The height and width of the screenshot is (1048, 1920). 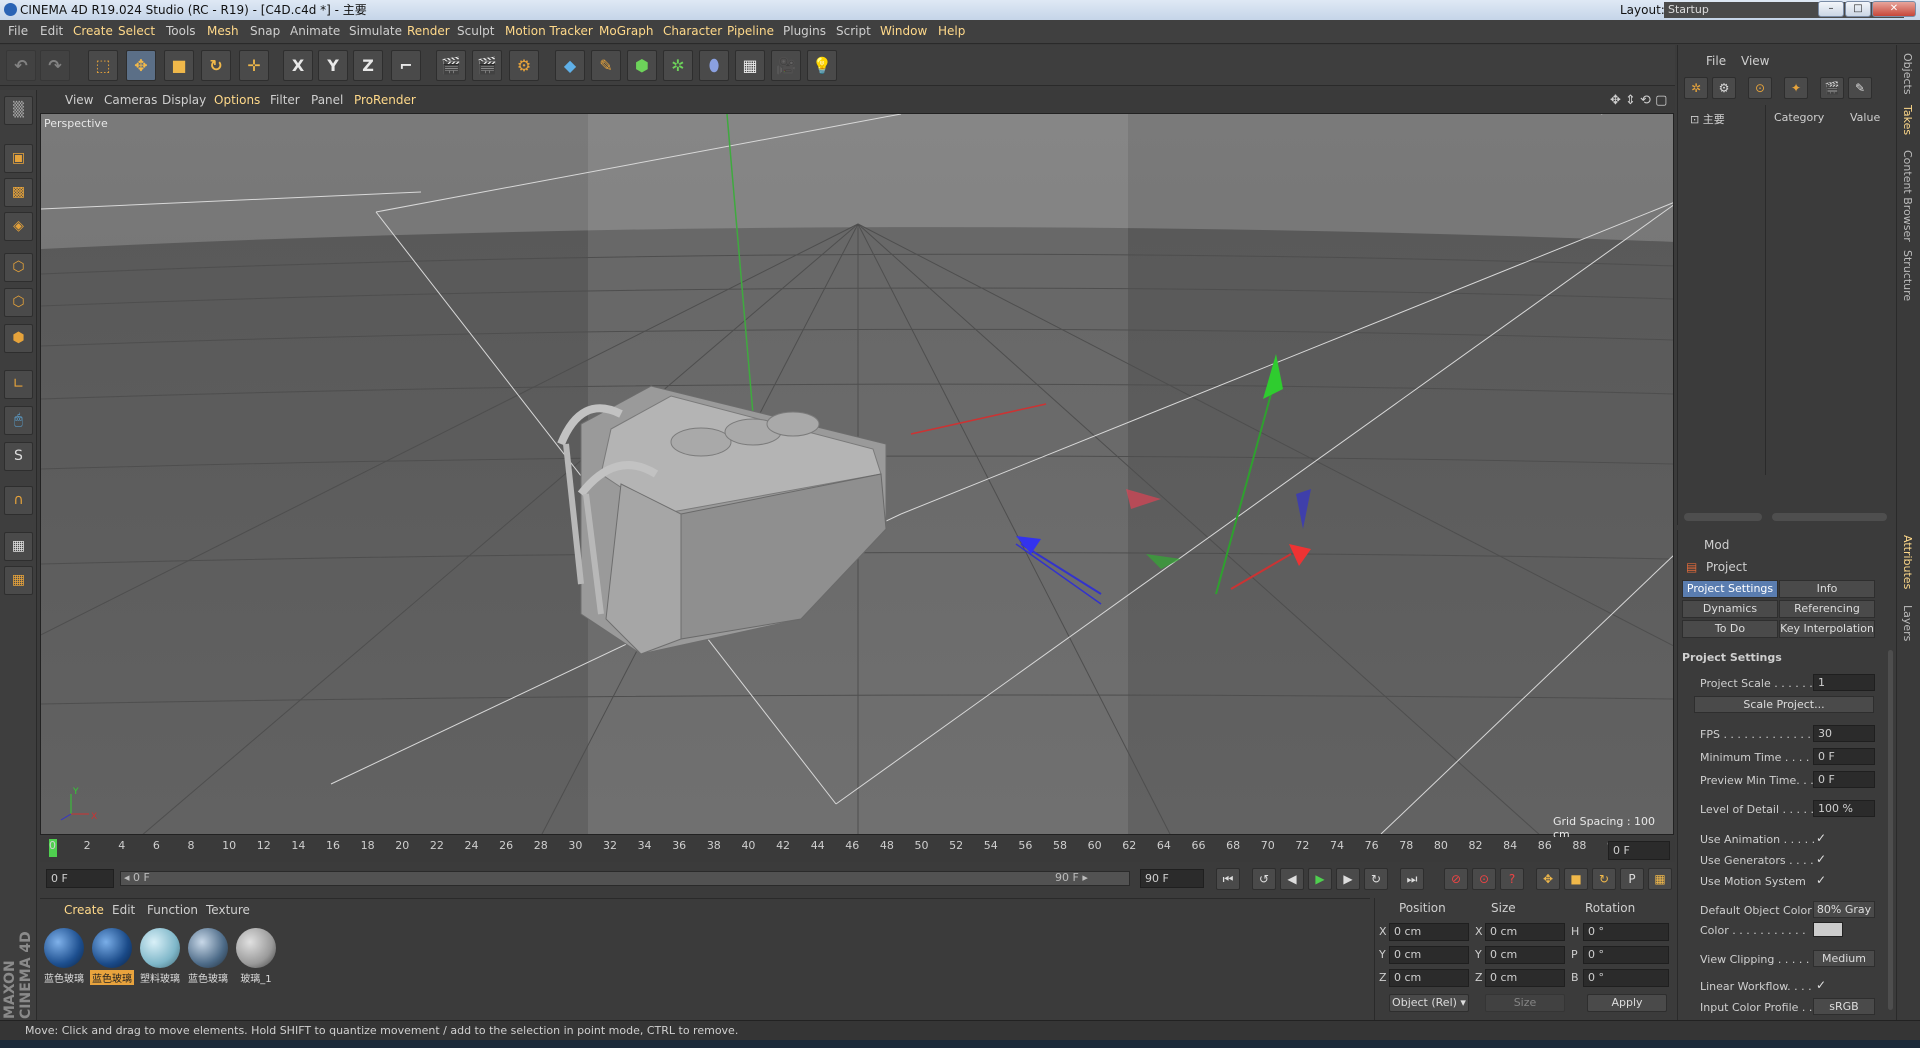 What do you see at coordinates (172, 910) in the screenshot?
I see `material-menu-function: Function` at bounding box center [172, 910].